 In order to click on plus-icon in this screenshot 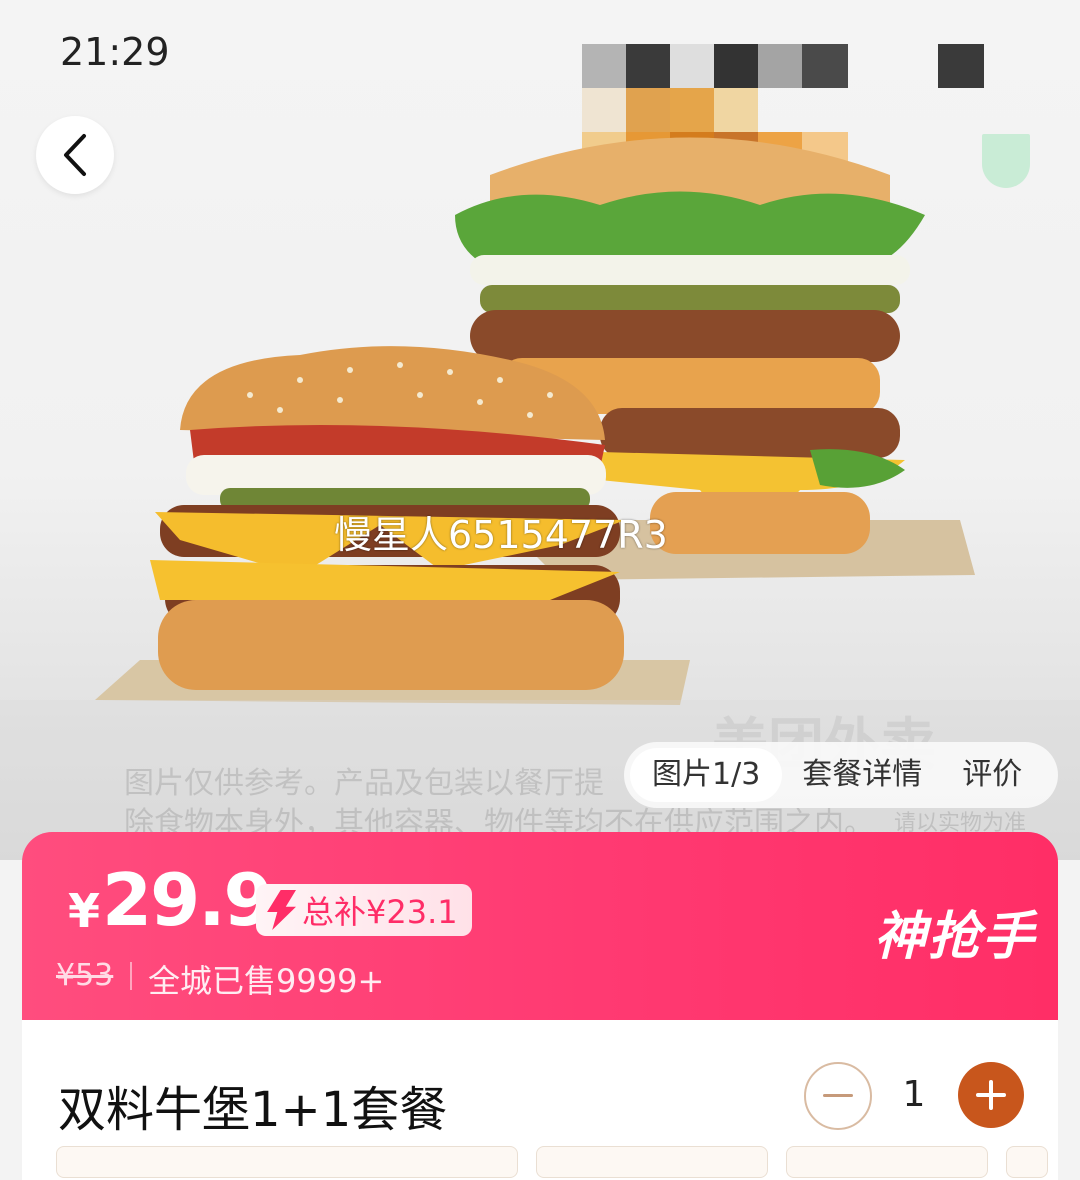, I will do `click(991, 1095)`.